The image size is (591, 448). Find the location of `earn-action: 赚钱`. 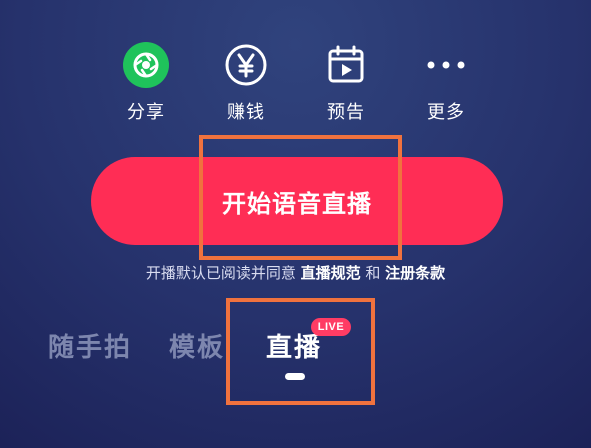

earn-action: 赚钱 is located at coordinates (246, 85).